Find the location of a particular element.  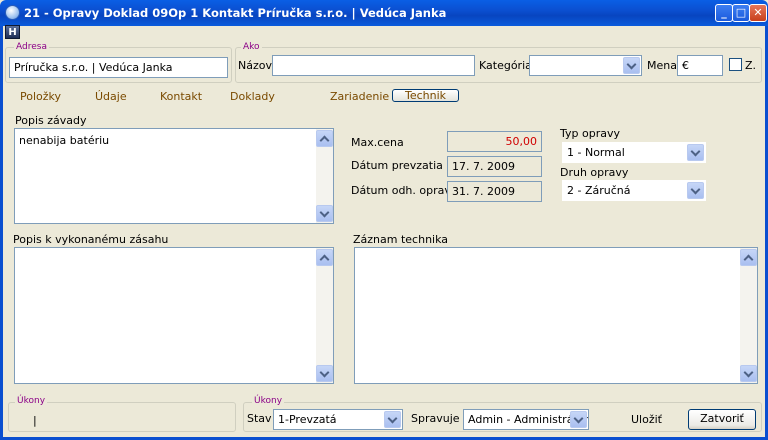

category-select is located at coordinates (585, 65).